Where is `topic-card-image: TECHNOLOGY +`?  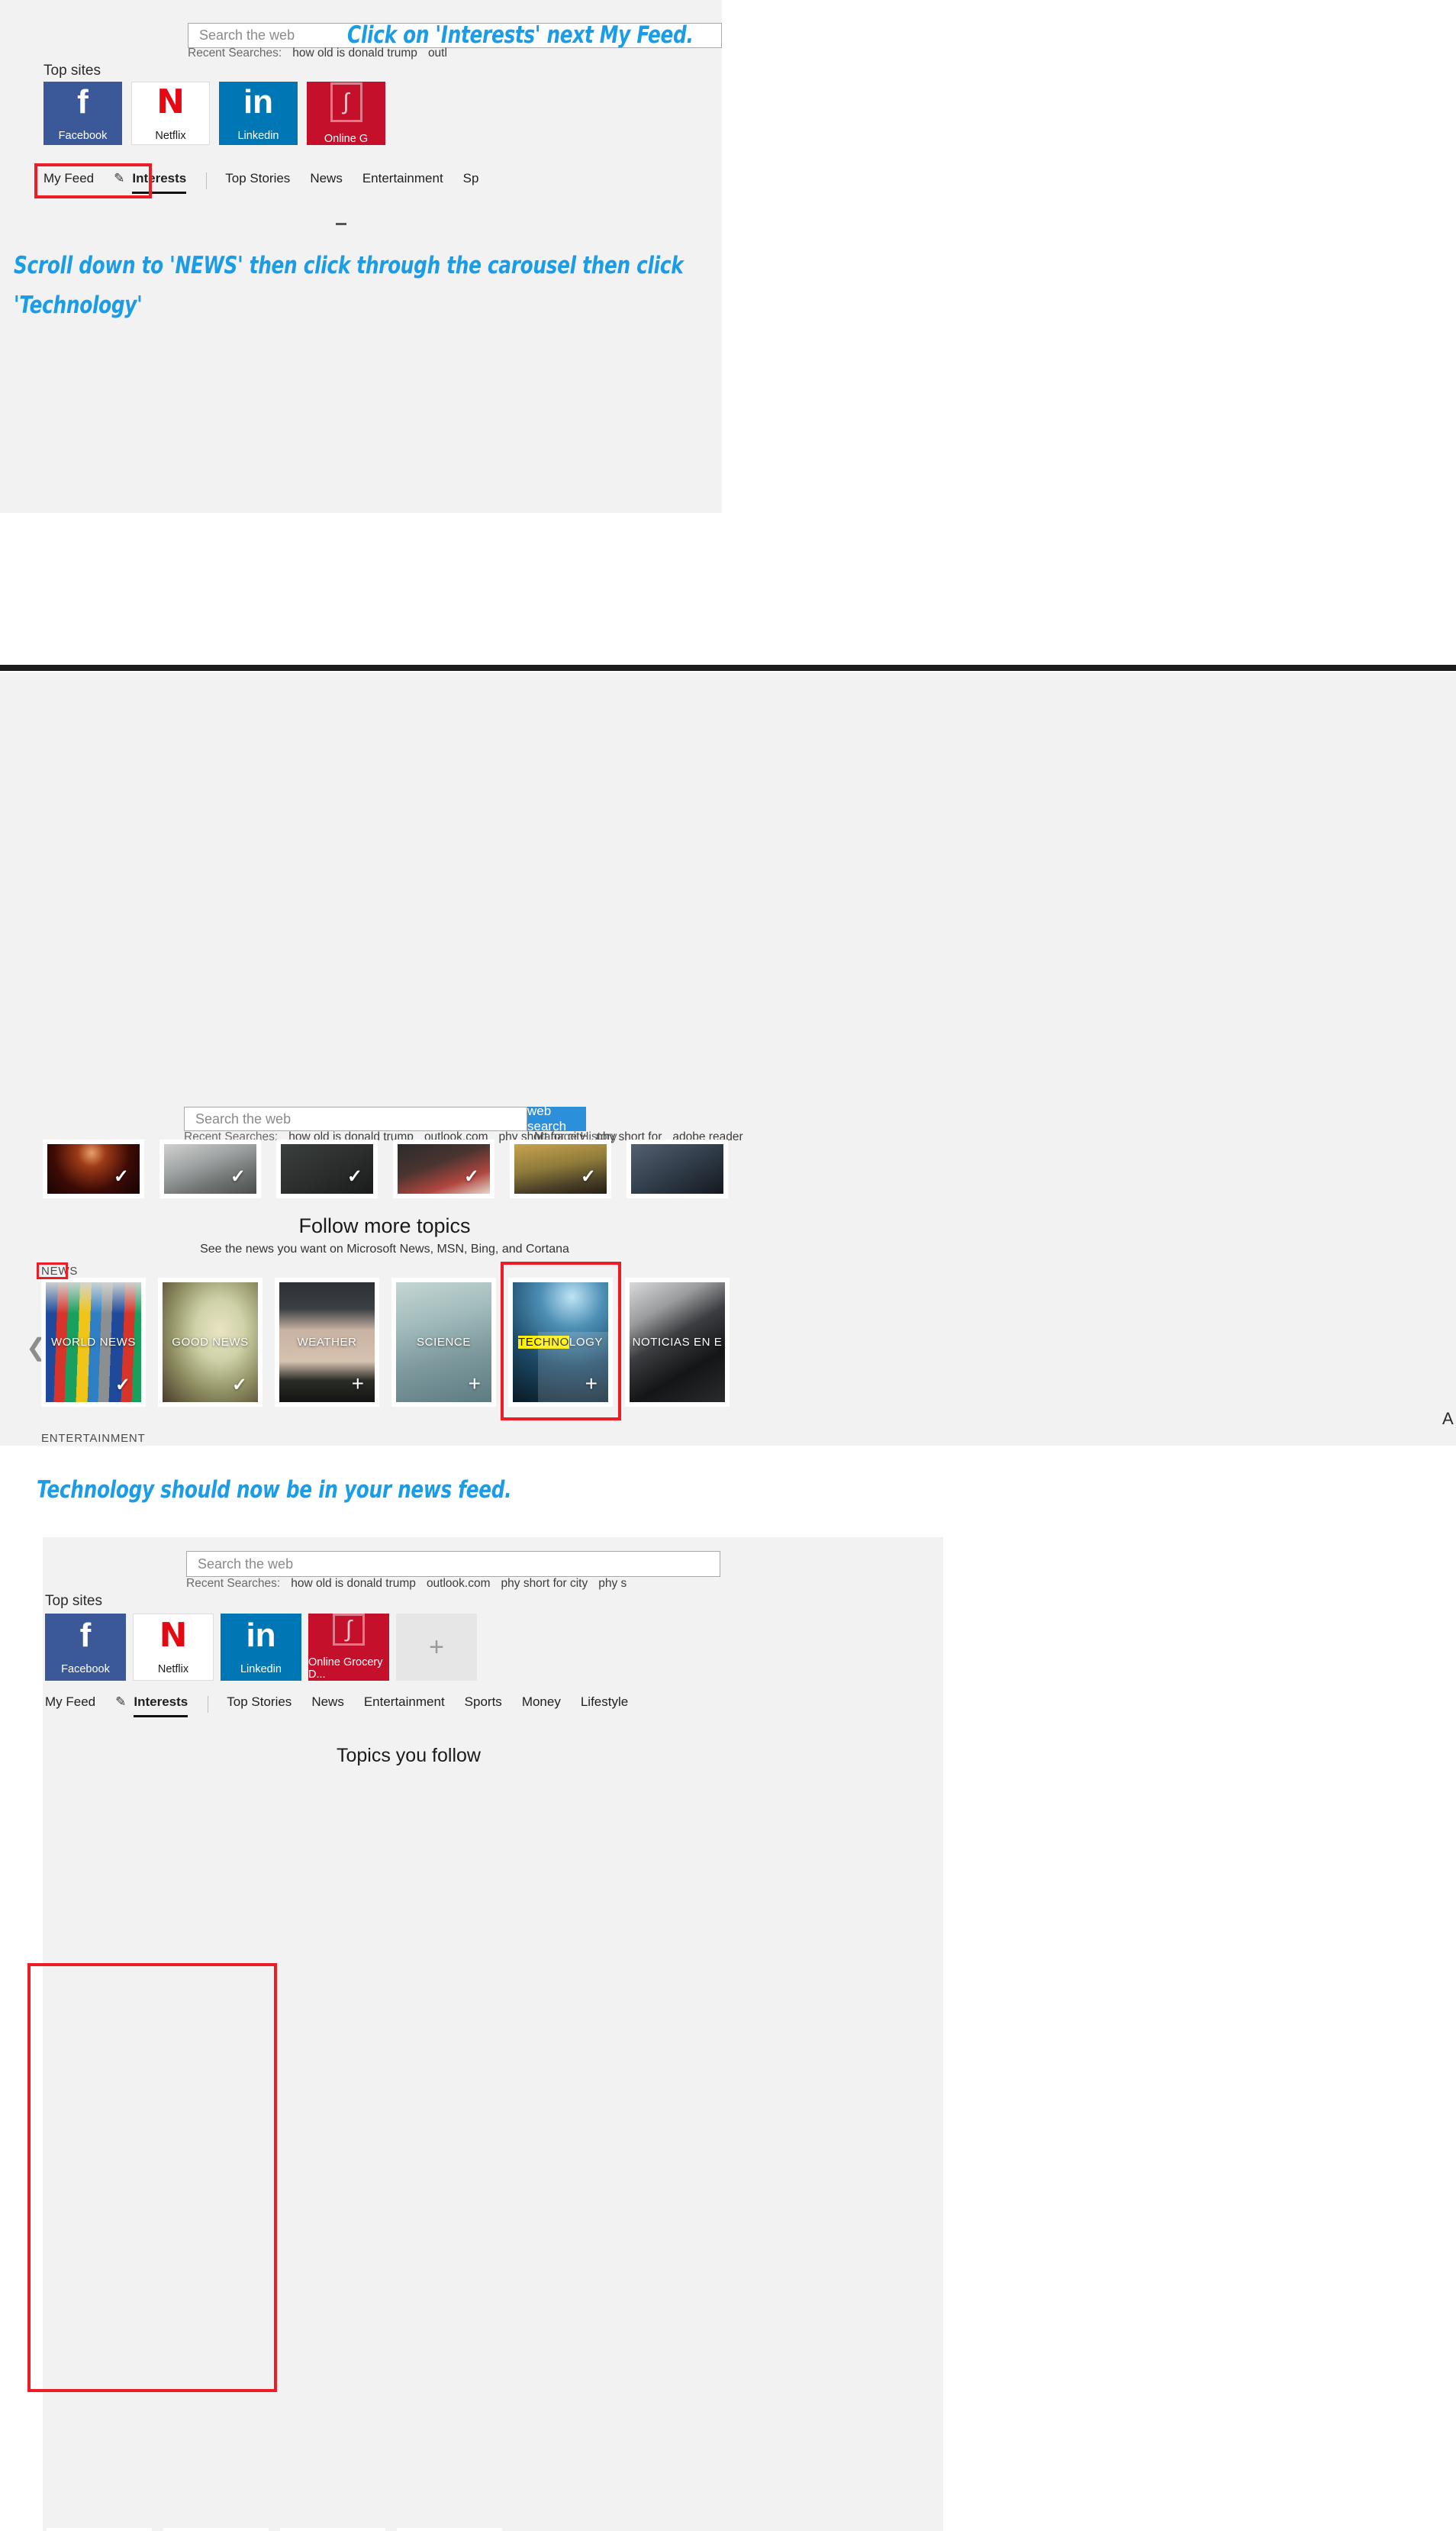
topic-card-image: TECHNOLOGY + is located at coordinates (560, 1342).